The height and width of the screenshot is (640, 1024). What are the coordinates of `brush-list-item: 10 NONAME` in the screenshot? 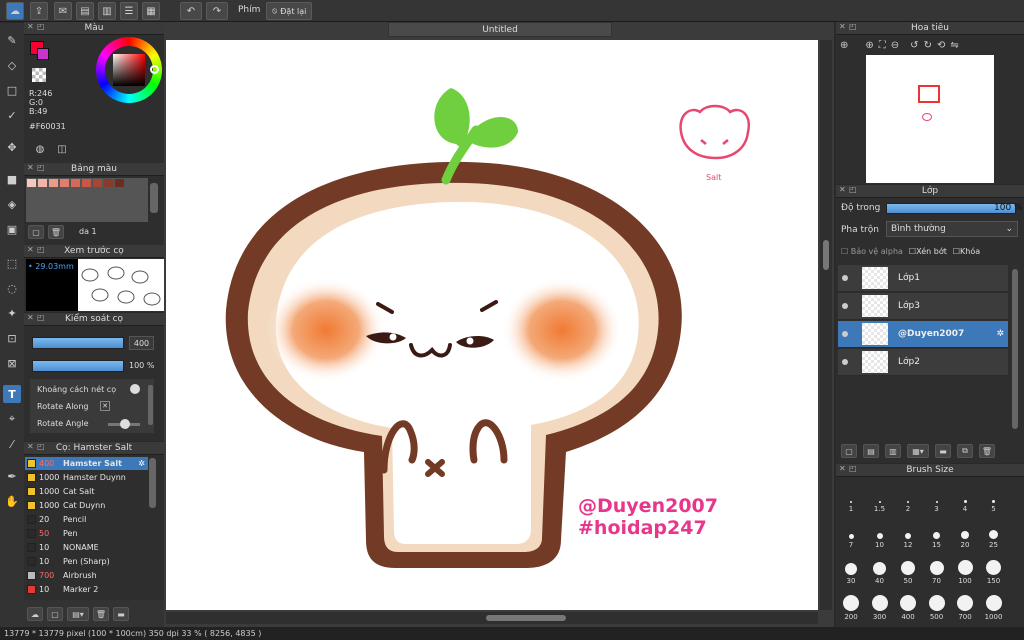 It's located at (86, 547).